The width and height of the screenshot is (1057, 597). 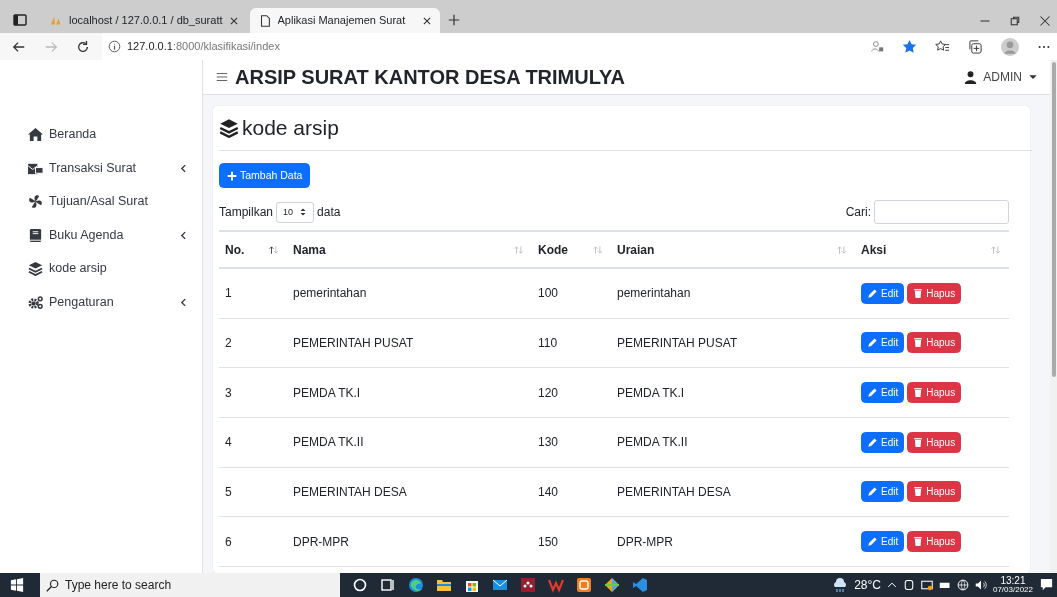 I want to click on table-cell: 100, so click(x=548, y=293).